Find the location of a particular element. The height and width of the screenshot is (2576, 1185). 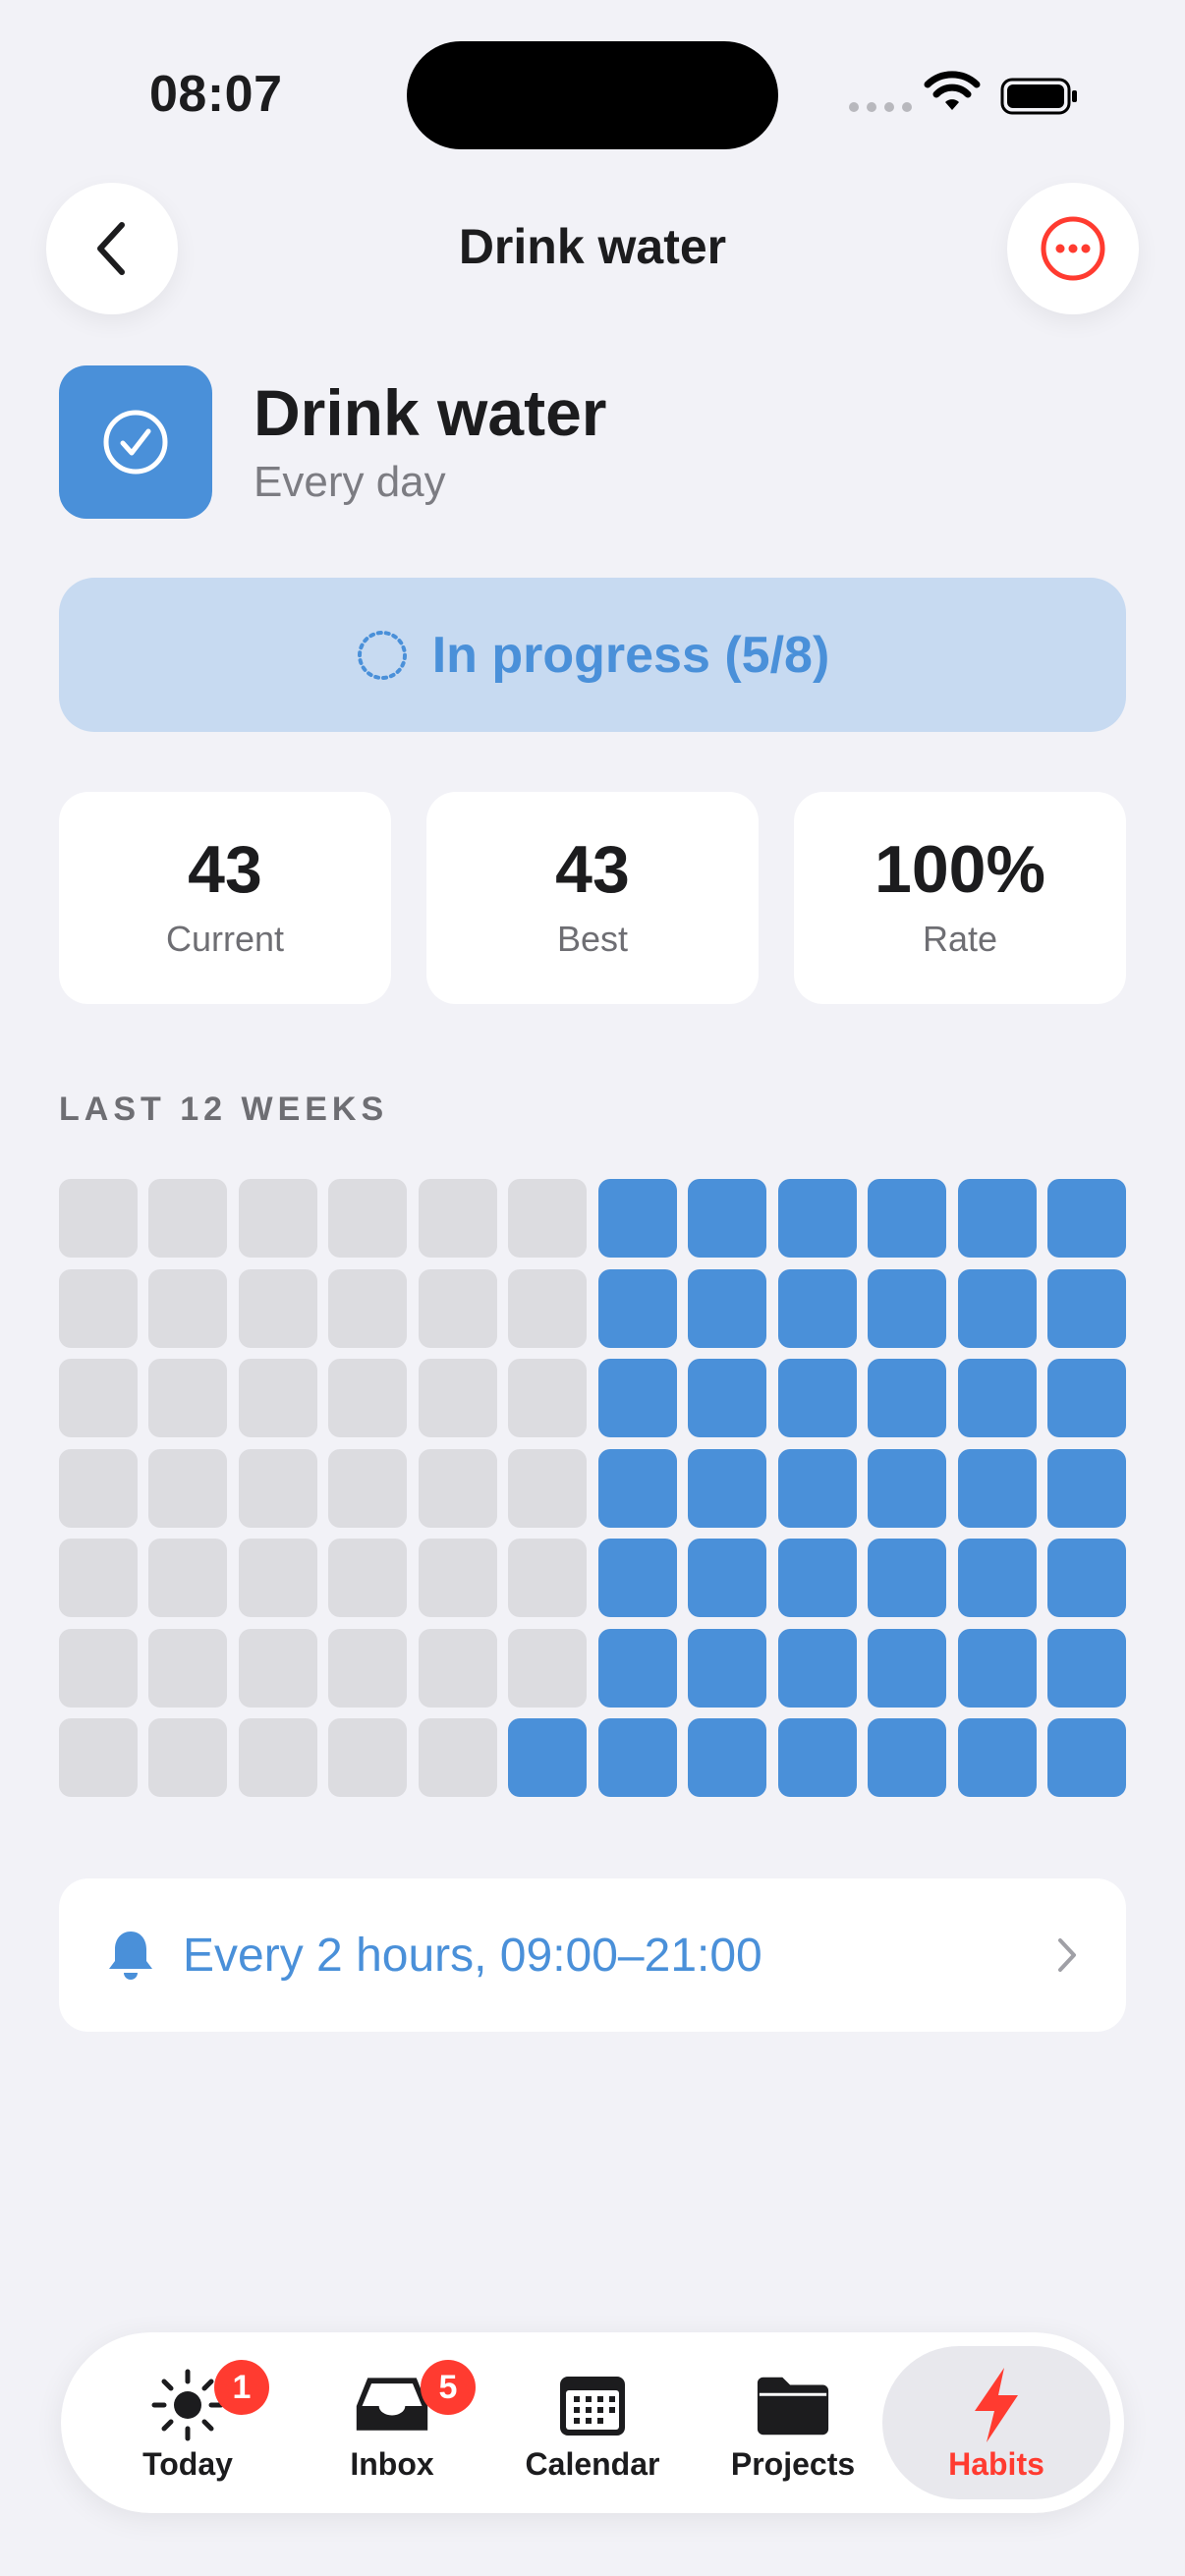

dotted-circle-icon is located at coordinates (382, 655).